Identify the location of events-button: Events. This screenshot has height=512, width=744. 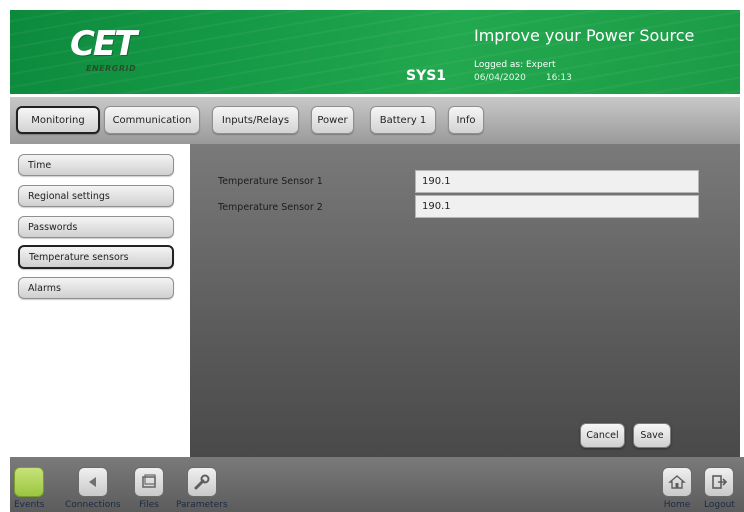
(29, 488).